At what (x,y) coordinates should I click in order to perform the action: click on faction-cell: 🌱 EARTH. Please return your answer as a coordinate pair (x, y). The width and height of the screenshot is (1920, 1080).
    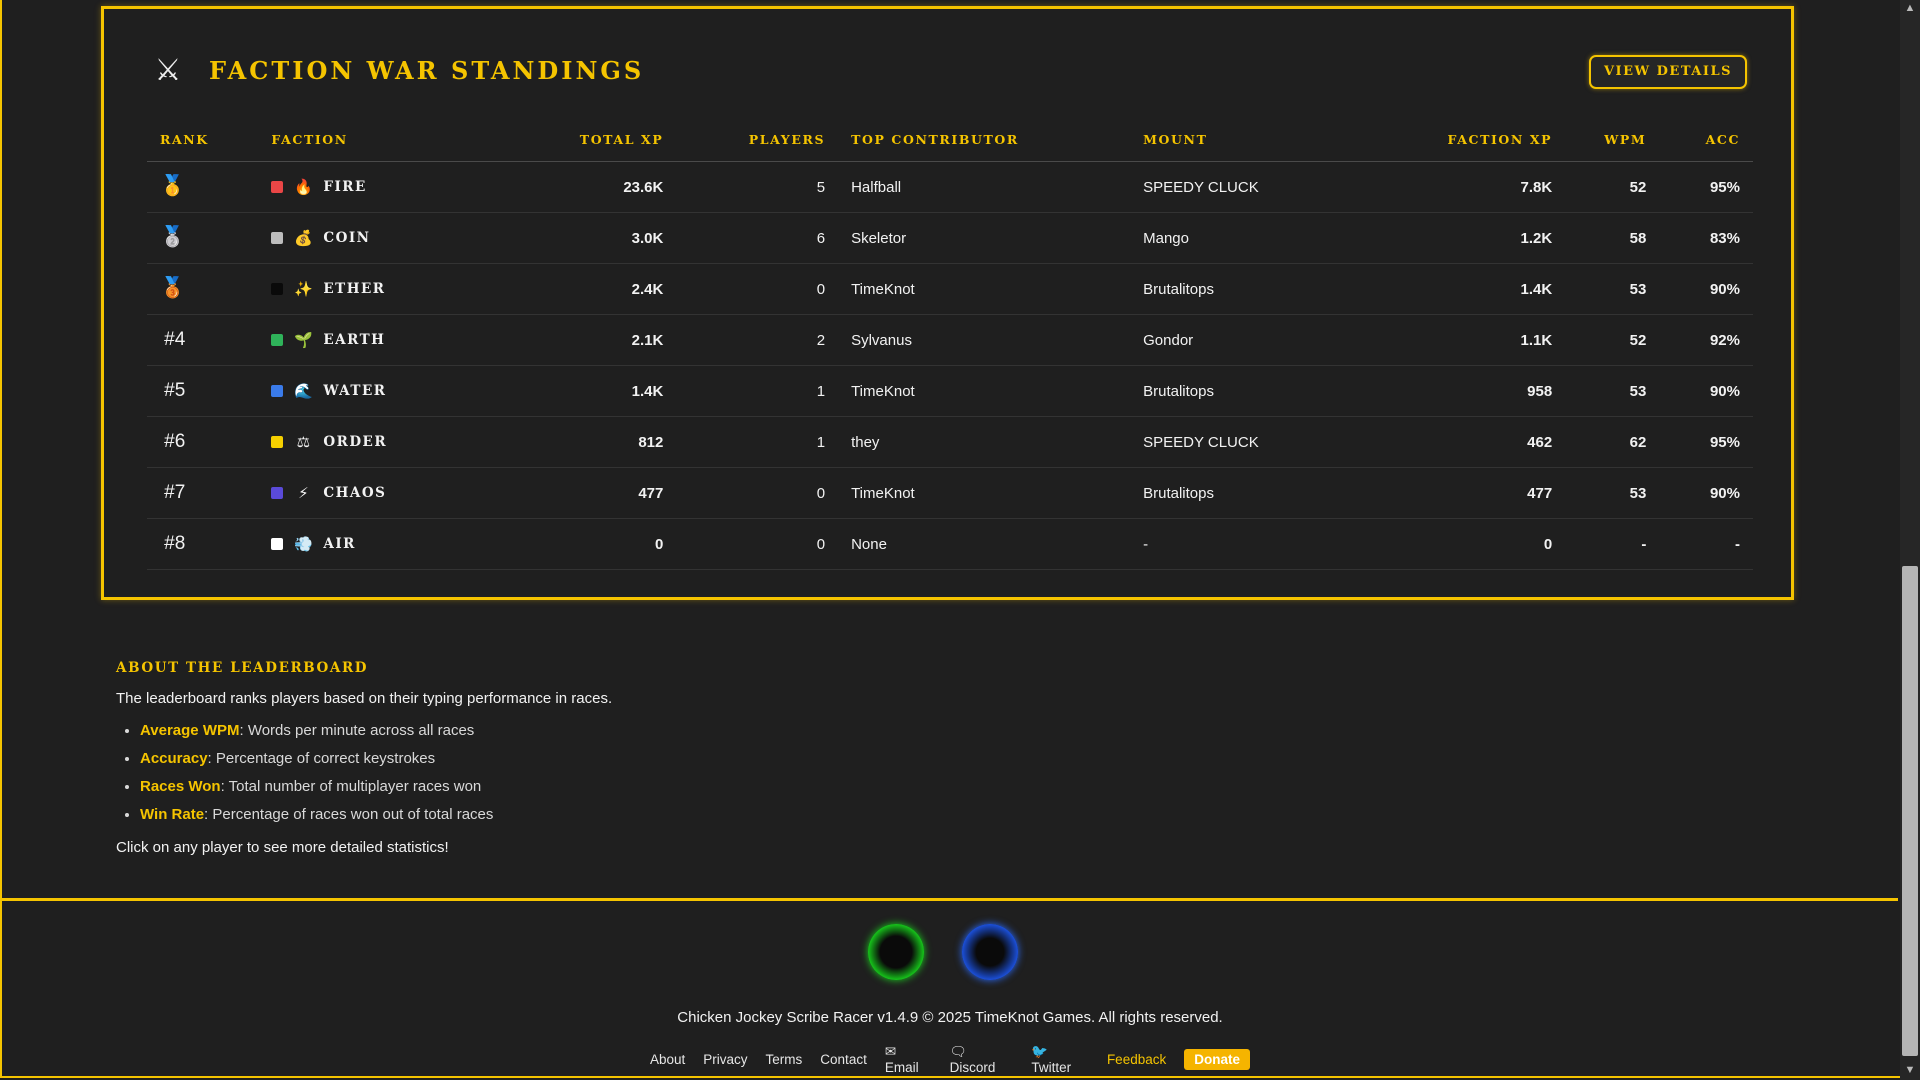
    Looking at the image, I should click on (392, 340).